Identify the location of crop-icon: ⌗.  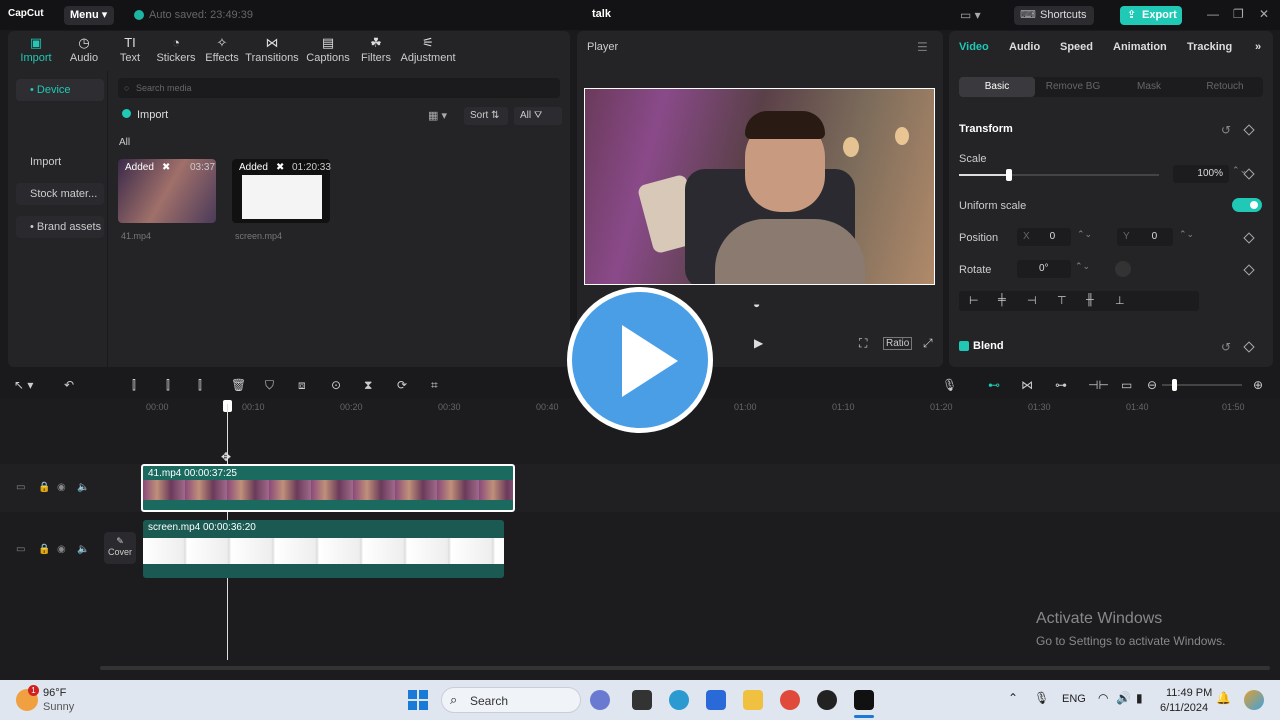
(434, 385).